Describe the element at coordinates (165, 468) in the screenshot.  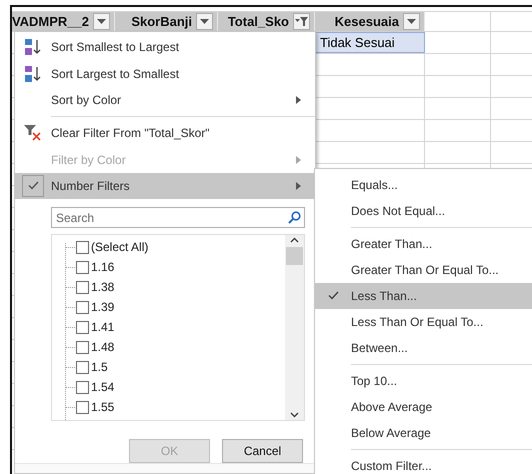
I see `resize-grip` at that location.